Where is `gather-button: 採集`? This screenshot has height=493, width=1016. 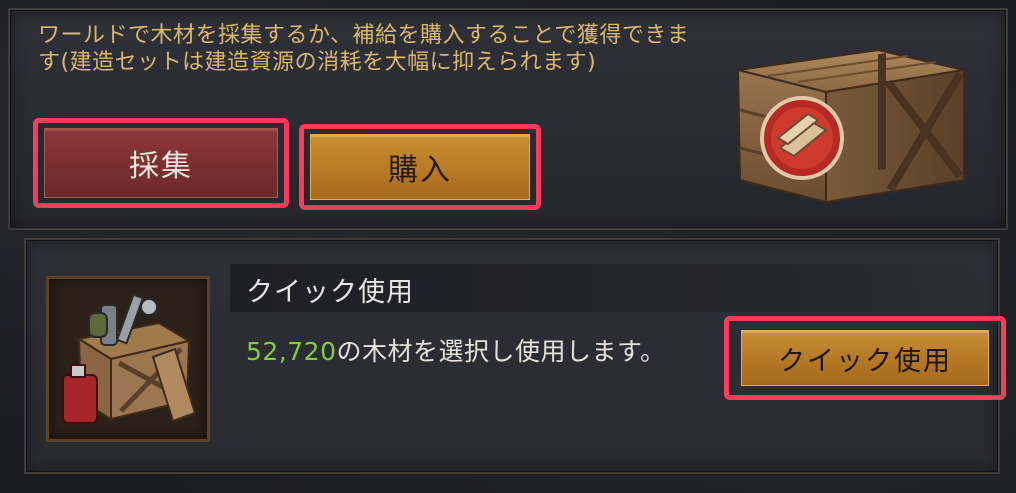 gather-button: 採集 is located at coordinates (161, 163).